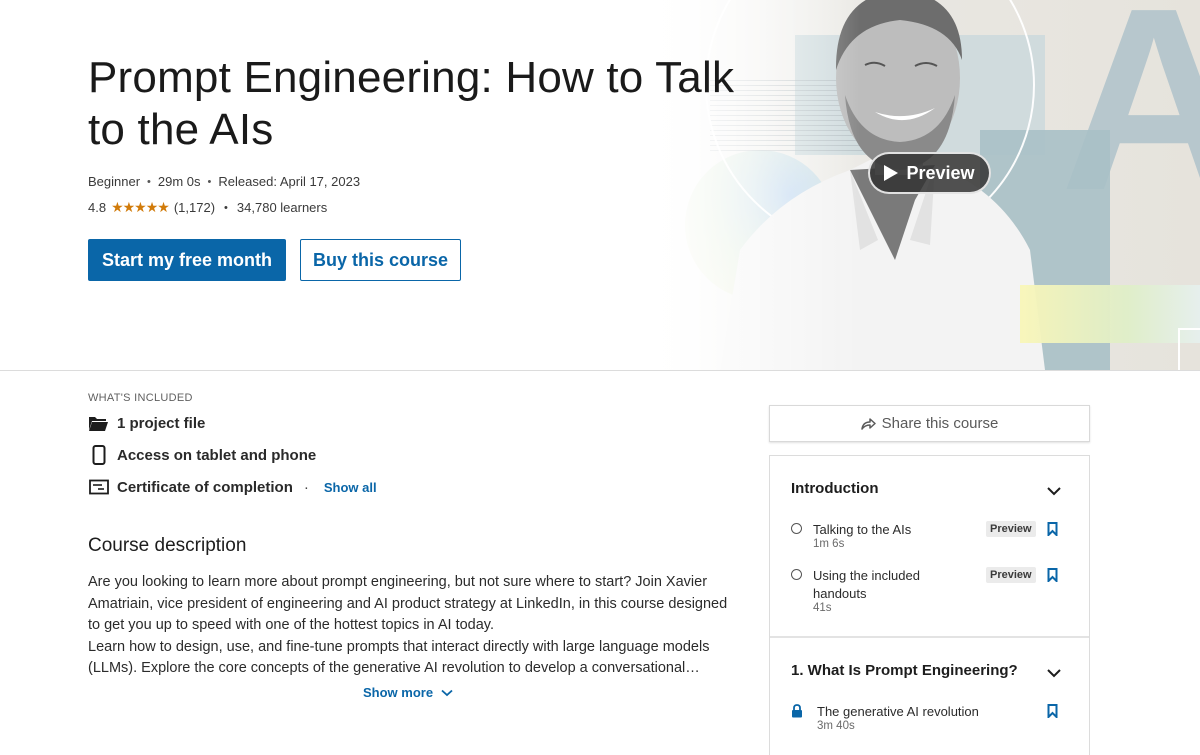 The width and height of the screenshot is (1200, 755). I want to click on show-all-link: Show all, so click(350, 487).